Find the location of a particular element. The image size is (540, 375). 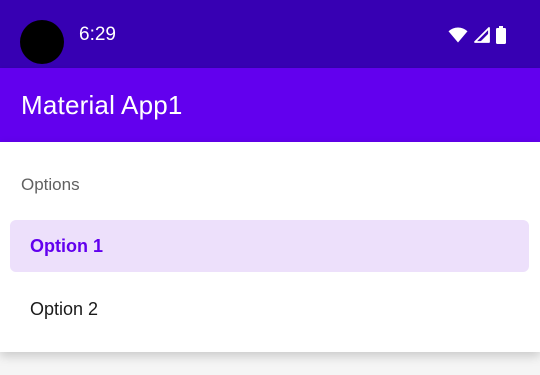

battery-icon is located at coordinates (501, 35).